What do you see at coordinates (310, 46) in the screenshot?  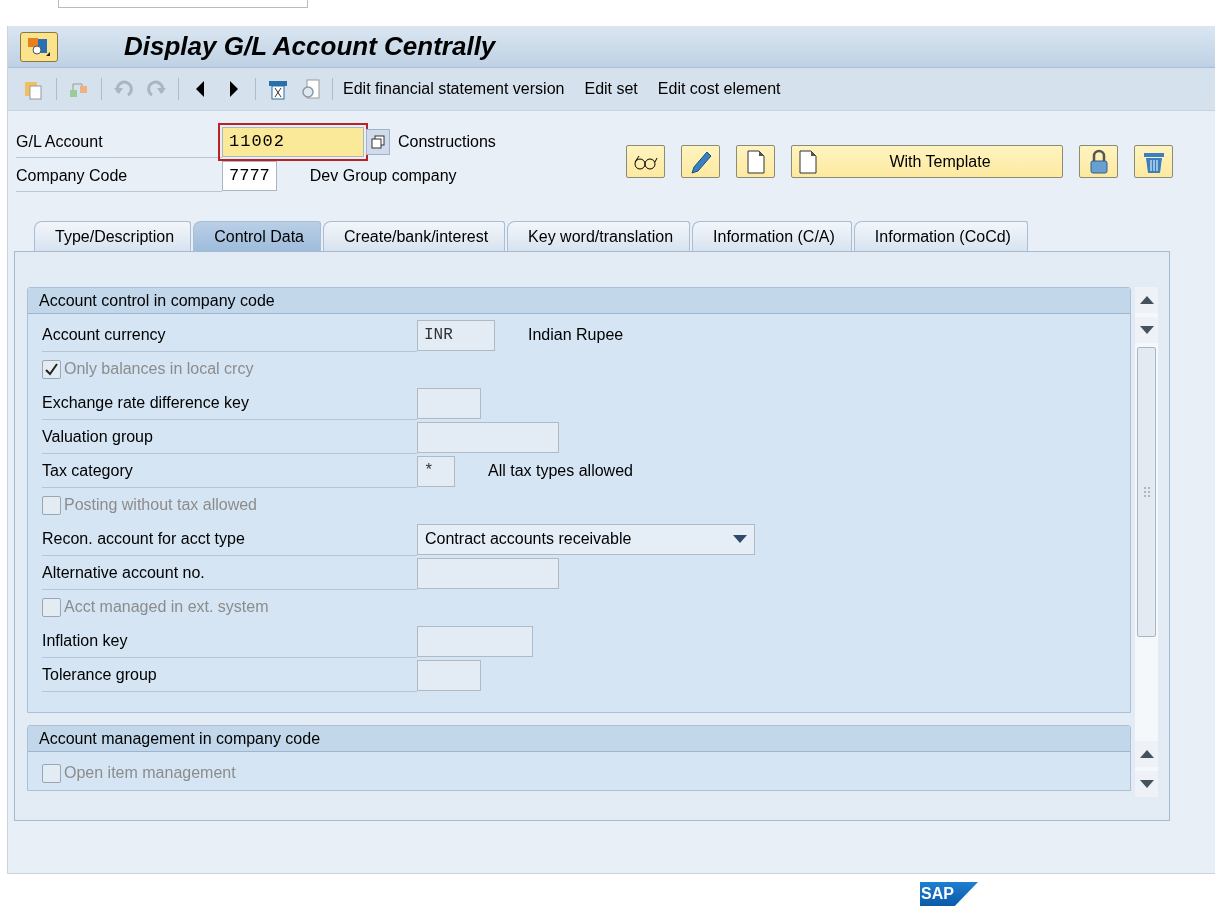 I see `window-title: Display G/L Account Centrally` at bounding box center [310, 46].